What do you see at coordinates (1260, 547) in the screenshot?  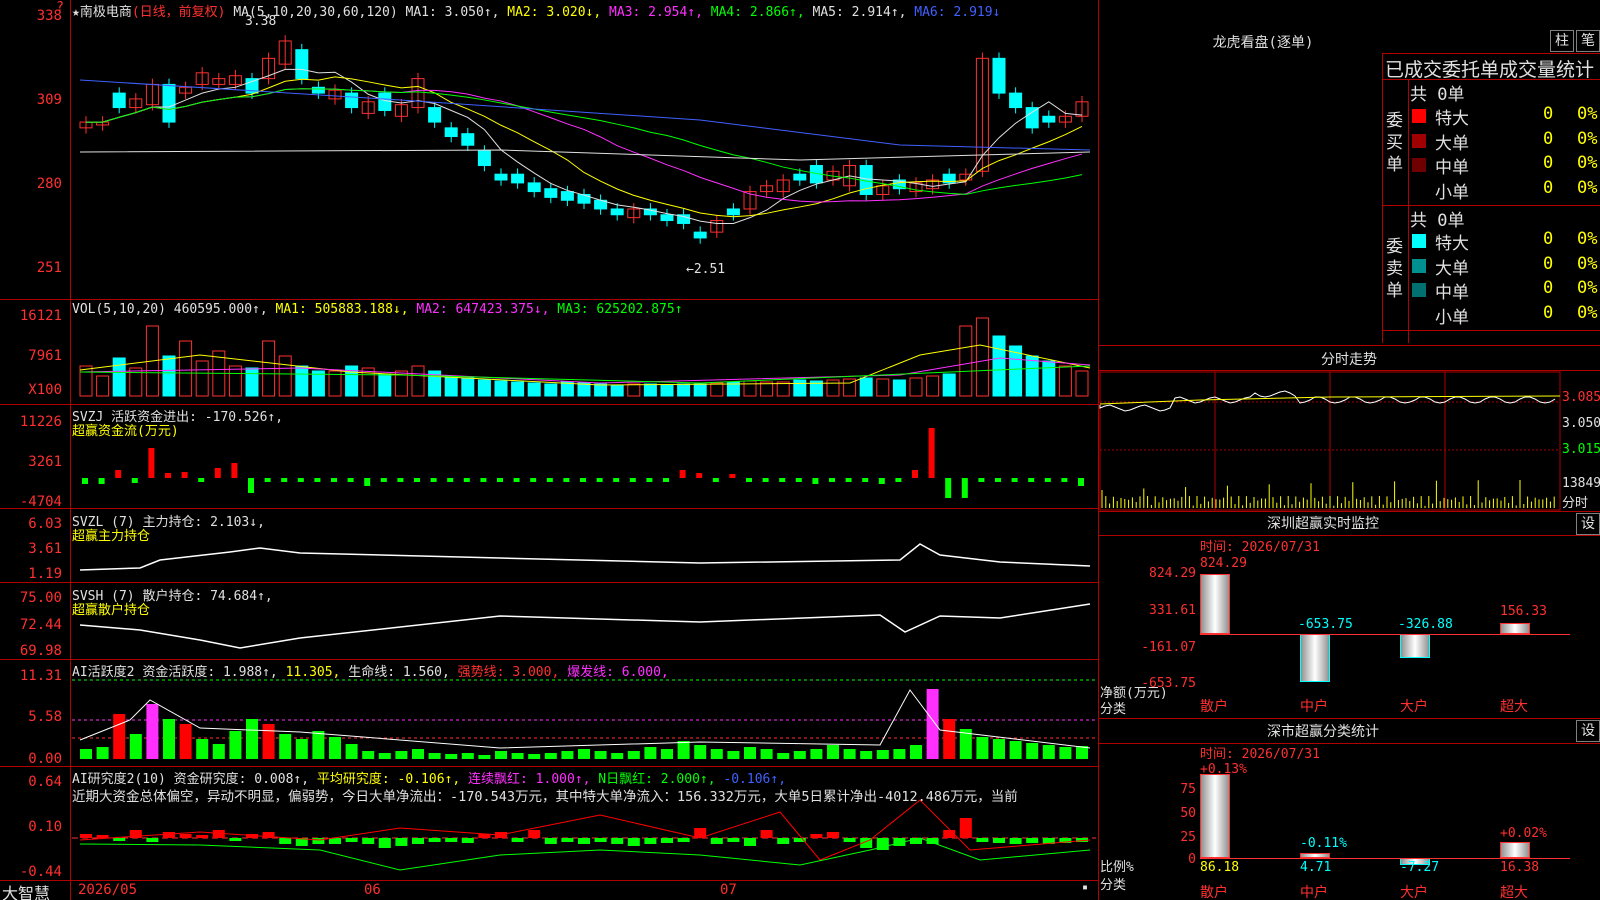 I see `monitor-time: 时间: 2026/07/31` at bounding box center [1260, 547].